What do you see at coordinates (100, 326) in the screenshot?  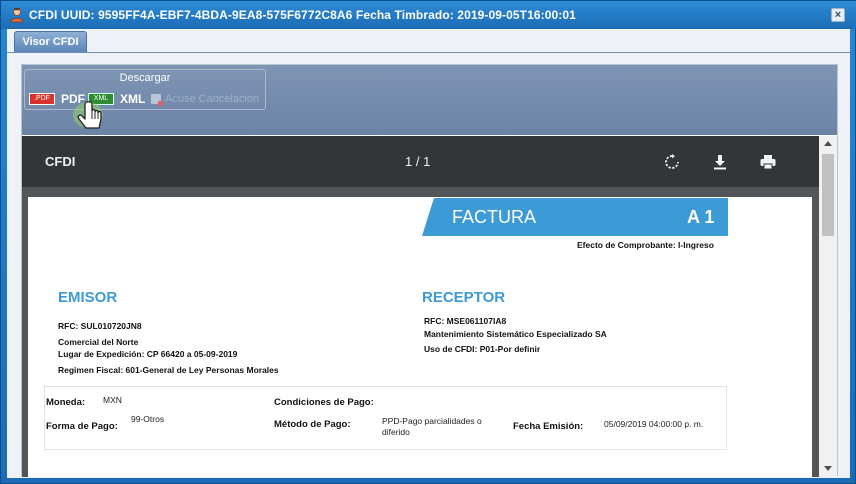 I see `emisor-rfc: RFC: SUL010720JN8` at bounding box center [100, 326].